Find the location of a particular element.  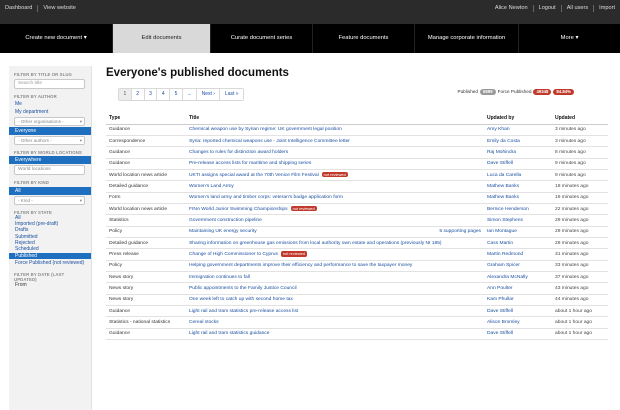

updated-time-cell: 44 minutes ago is located at coordinates (580, 300).